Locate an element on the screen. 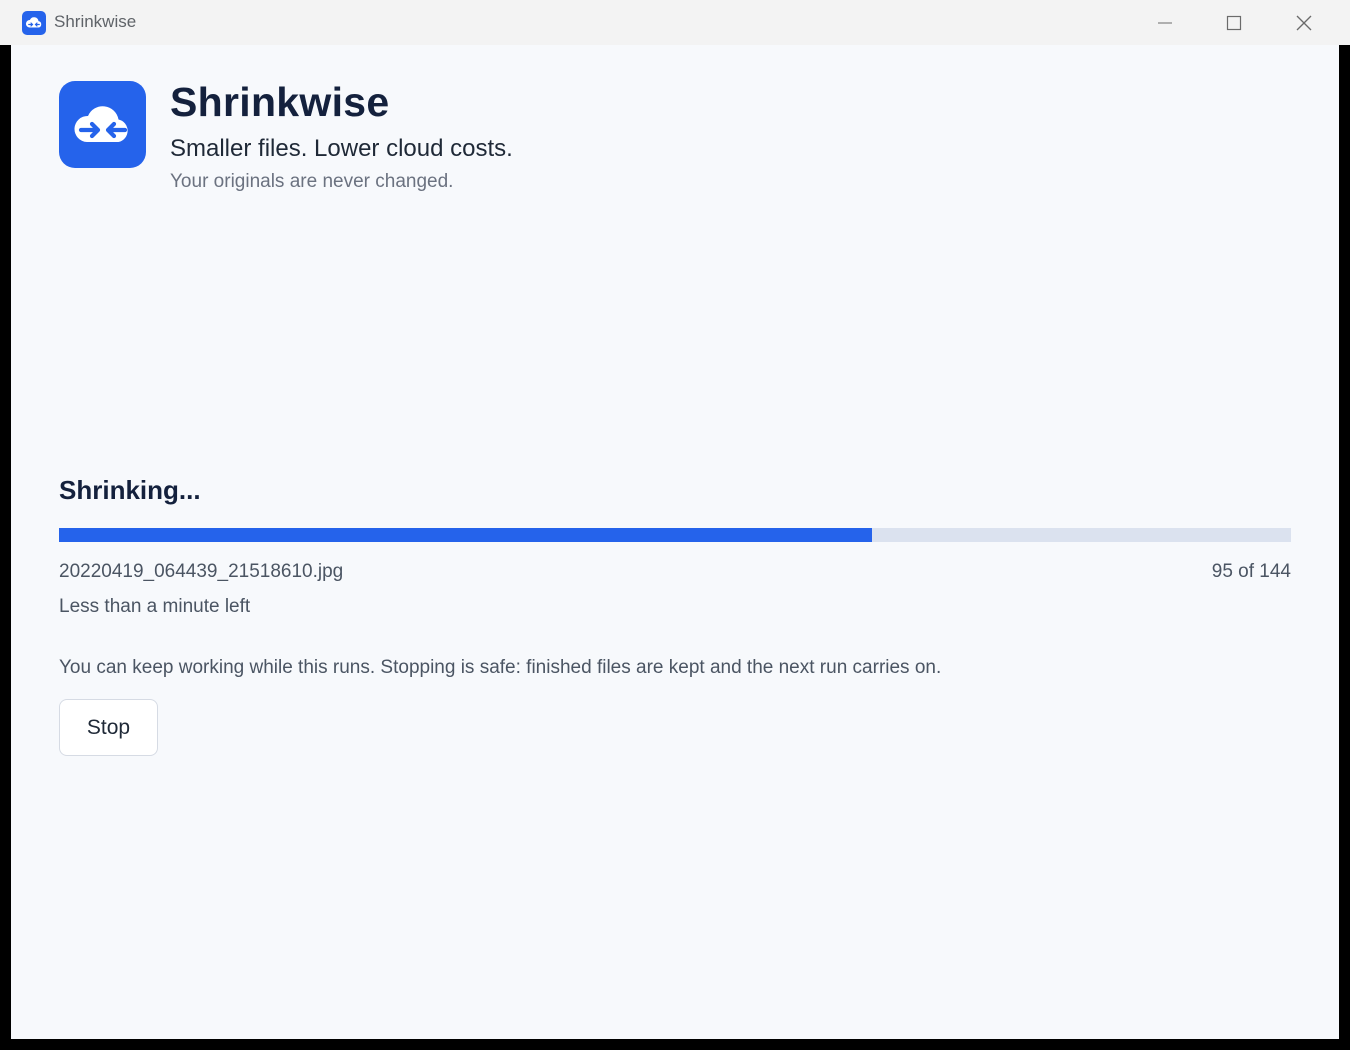 This screenshot has height=1050, width=1350. file-count: 95 of 144 is located at coordinates (1251, 571).